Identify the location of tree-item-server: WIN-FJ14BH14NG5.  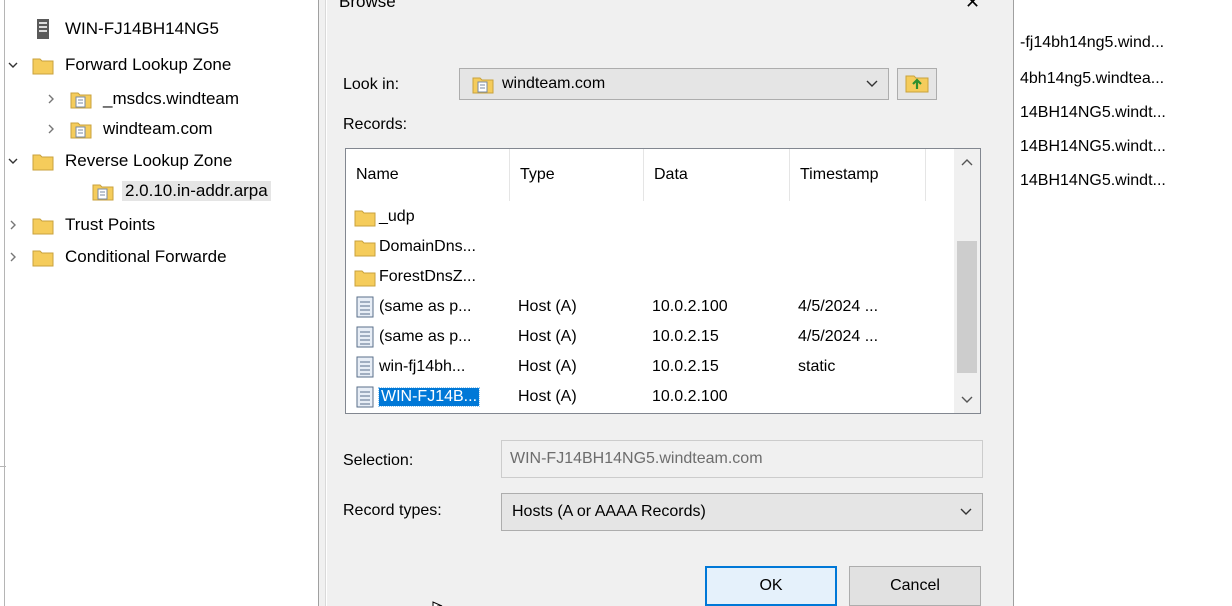
(127, 29).